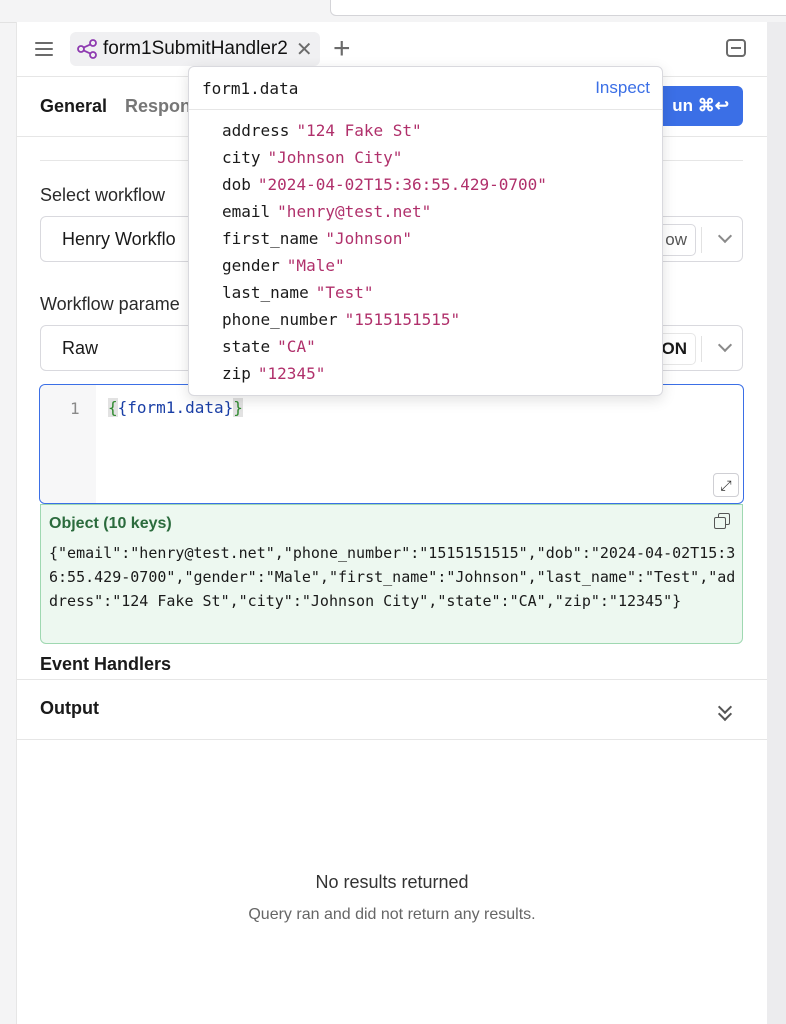 The image size is (786, 1024). What do you see at coordinates (335, 157) in the screenshot?
I see `row-value: "Johnson City"` at bounding box center [335, 157].